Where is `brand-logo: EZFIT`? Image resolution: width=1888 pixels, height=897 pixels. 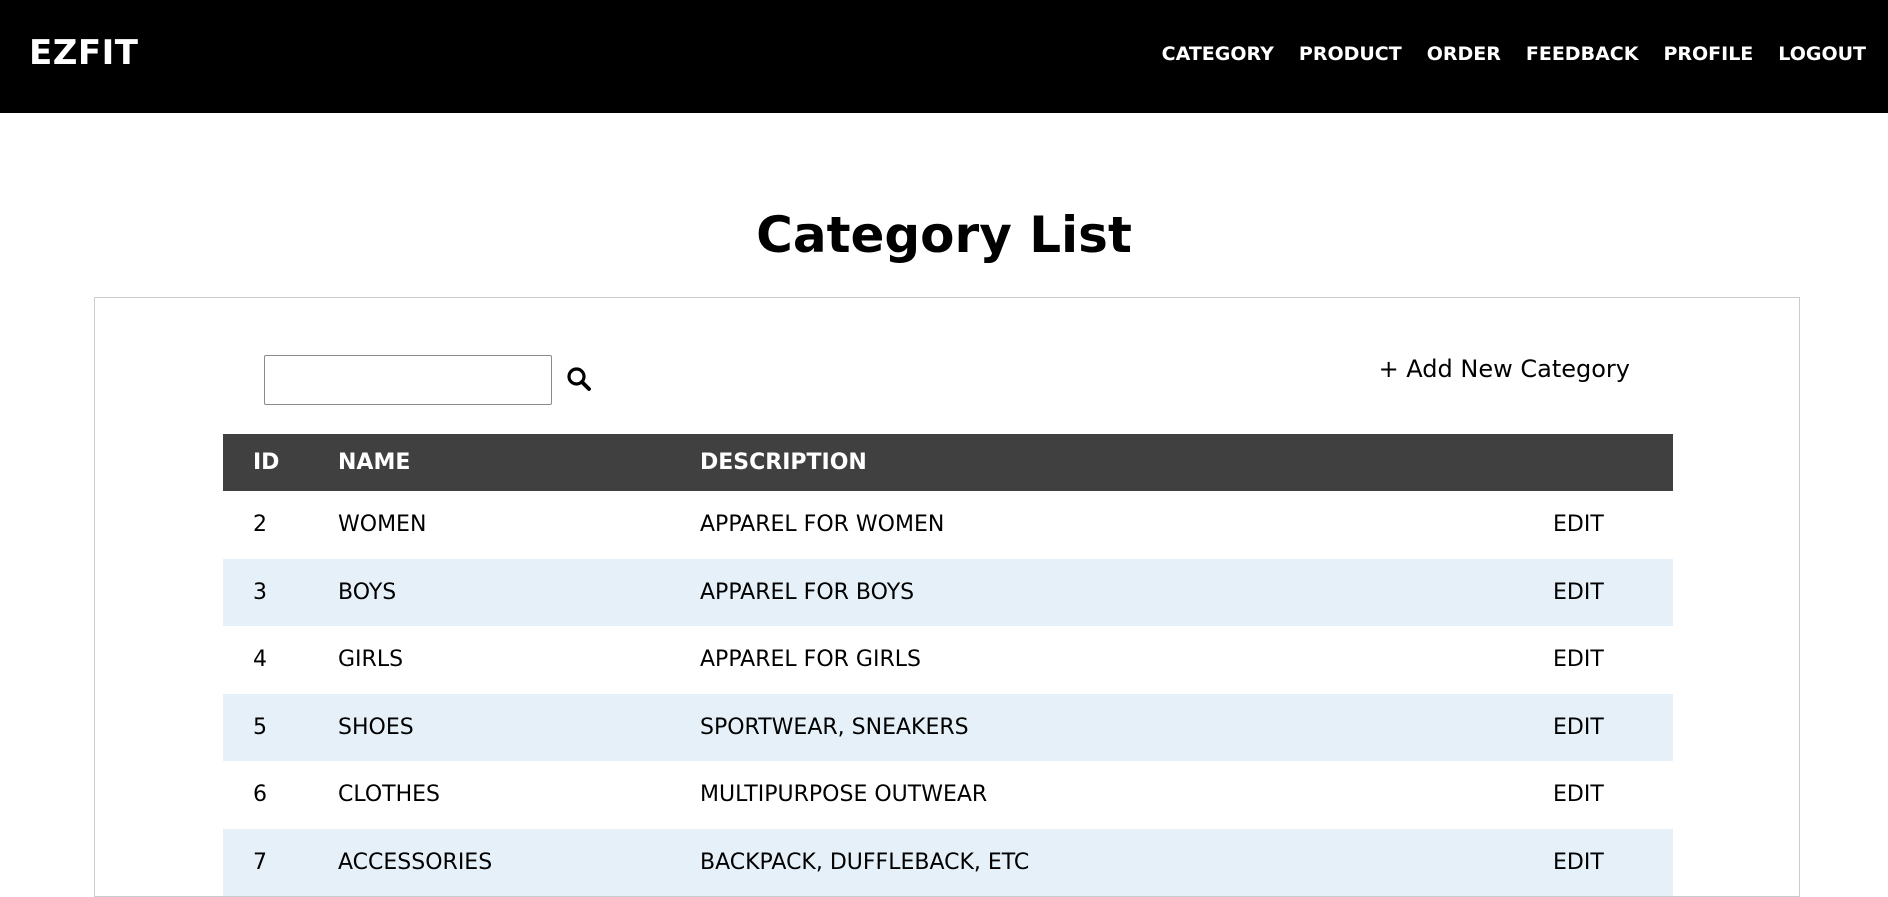
brand-logo: EZFIT is located at coordinates (83, 53).